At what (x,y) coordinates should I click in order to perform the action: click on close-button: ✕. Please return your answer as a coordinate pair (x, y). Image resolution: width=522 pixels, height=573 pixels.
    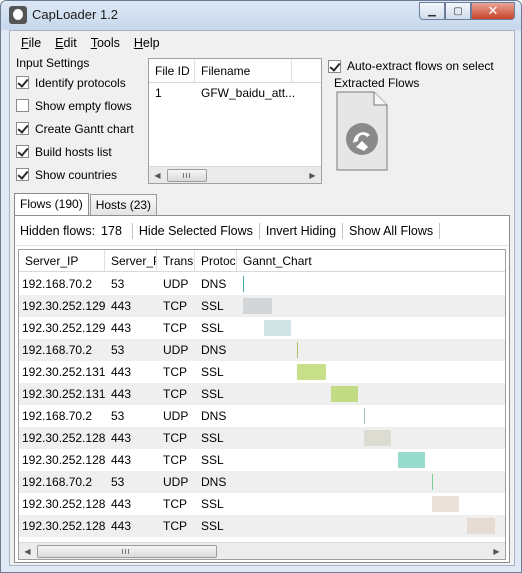
    Looking at the image, I should click on (493, 11).